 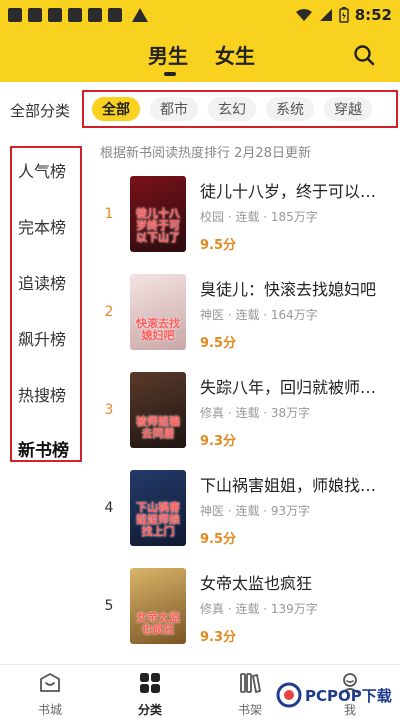 I want to click on book-city-icon, so click(x=50, y=682).